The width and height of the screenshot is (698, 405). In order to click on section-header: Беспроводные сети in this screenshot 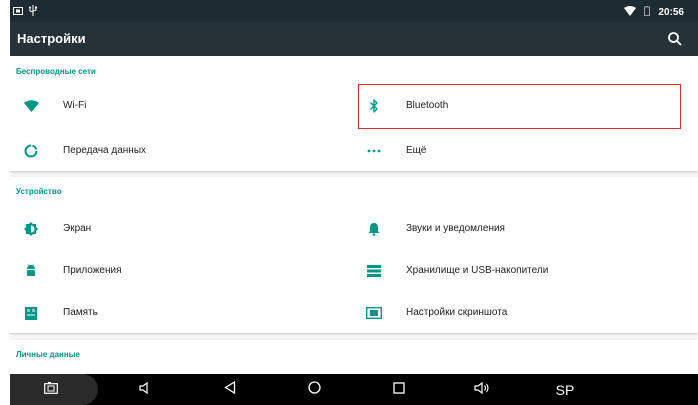, I will do `click(56, 71)`.